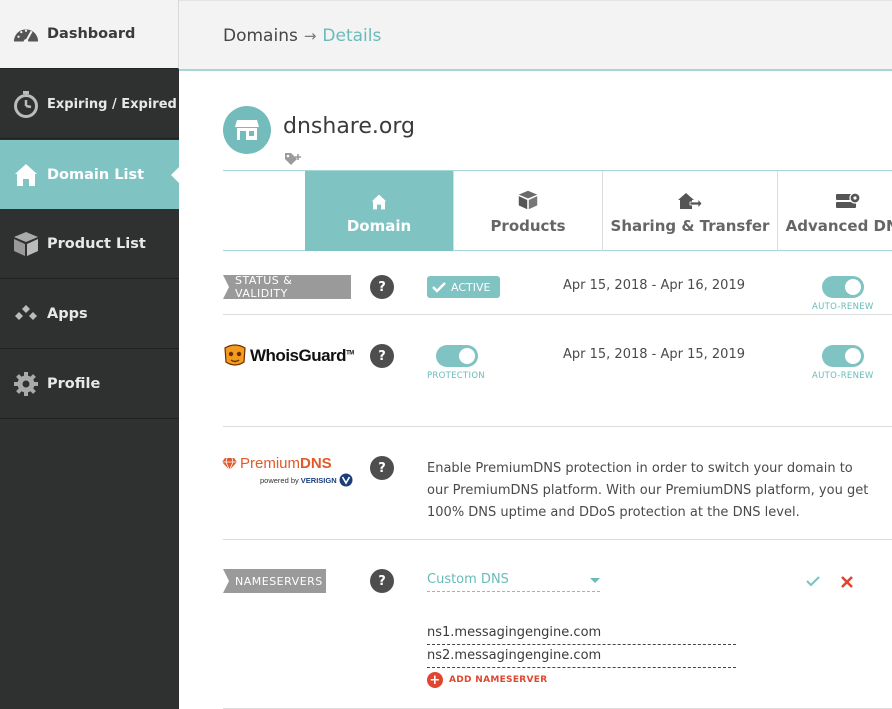 The image size is (892, 709). I want to click on stopwatch-icon, so click(26, 104).